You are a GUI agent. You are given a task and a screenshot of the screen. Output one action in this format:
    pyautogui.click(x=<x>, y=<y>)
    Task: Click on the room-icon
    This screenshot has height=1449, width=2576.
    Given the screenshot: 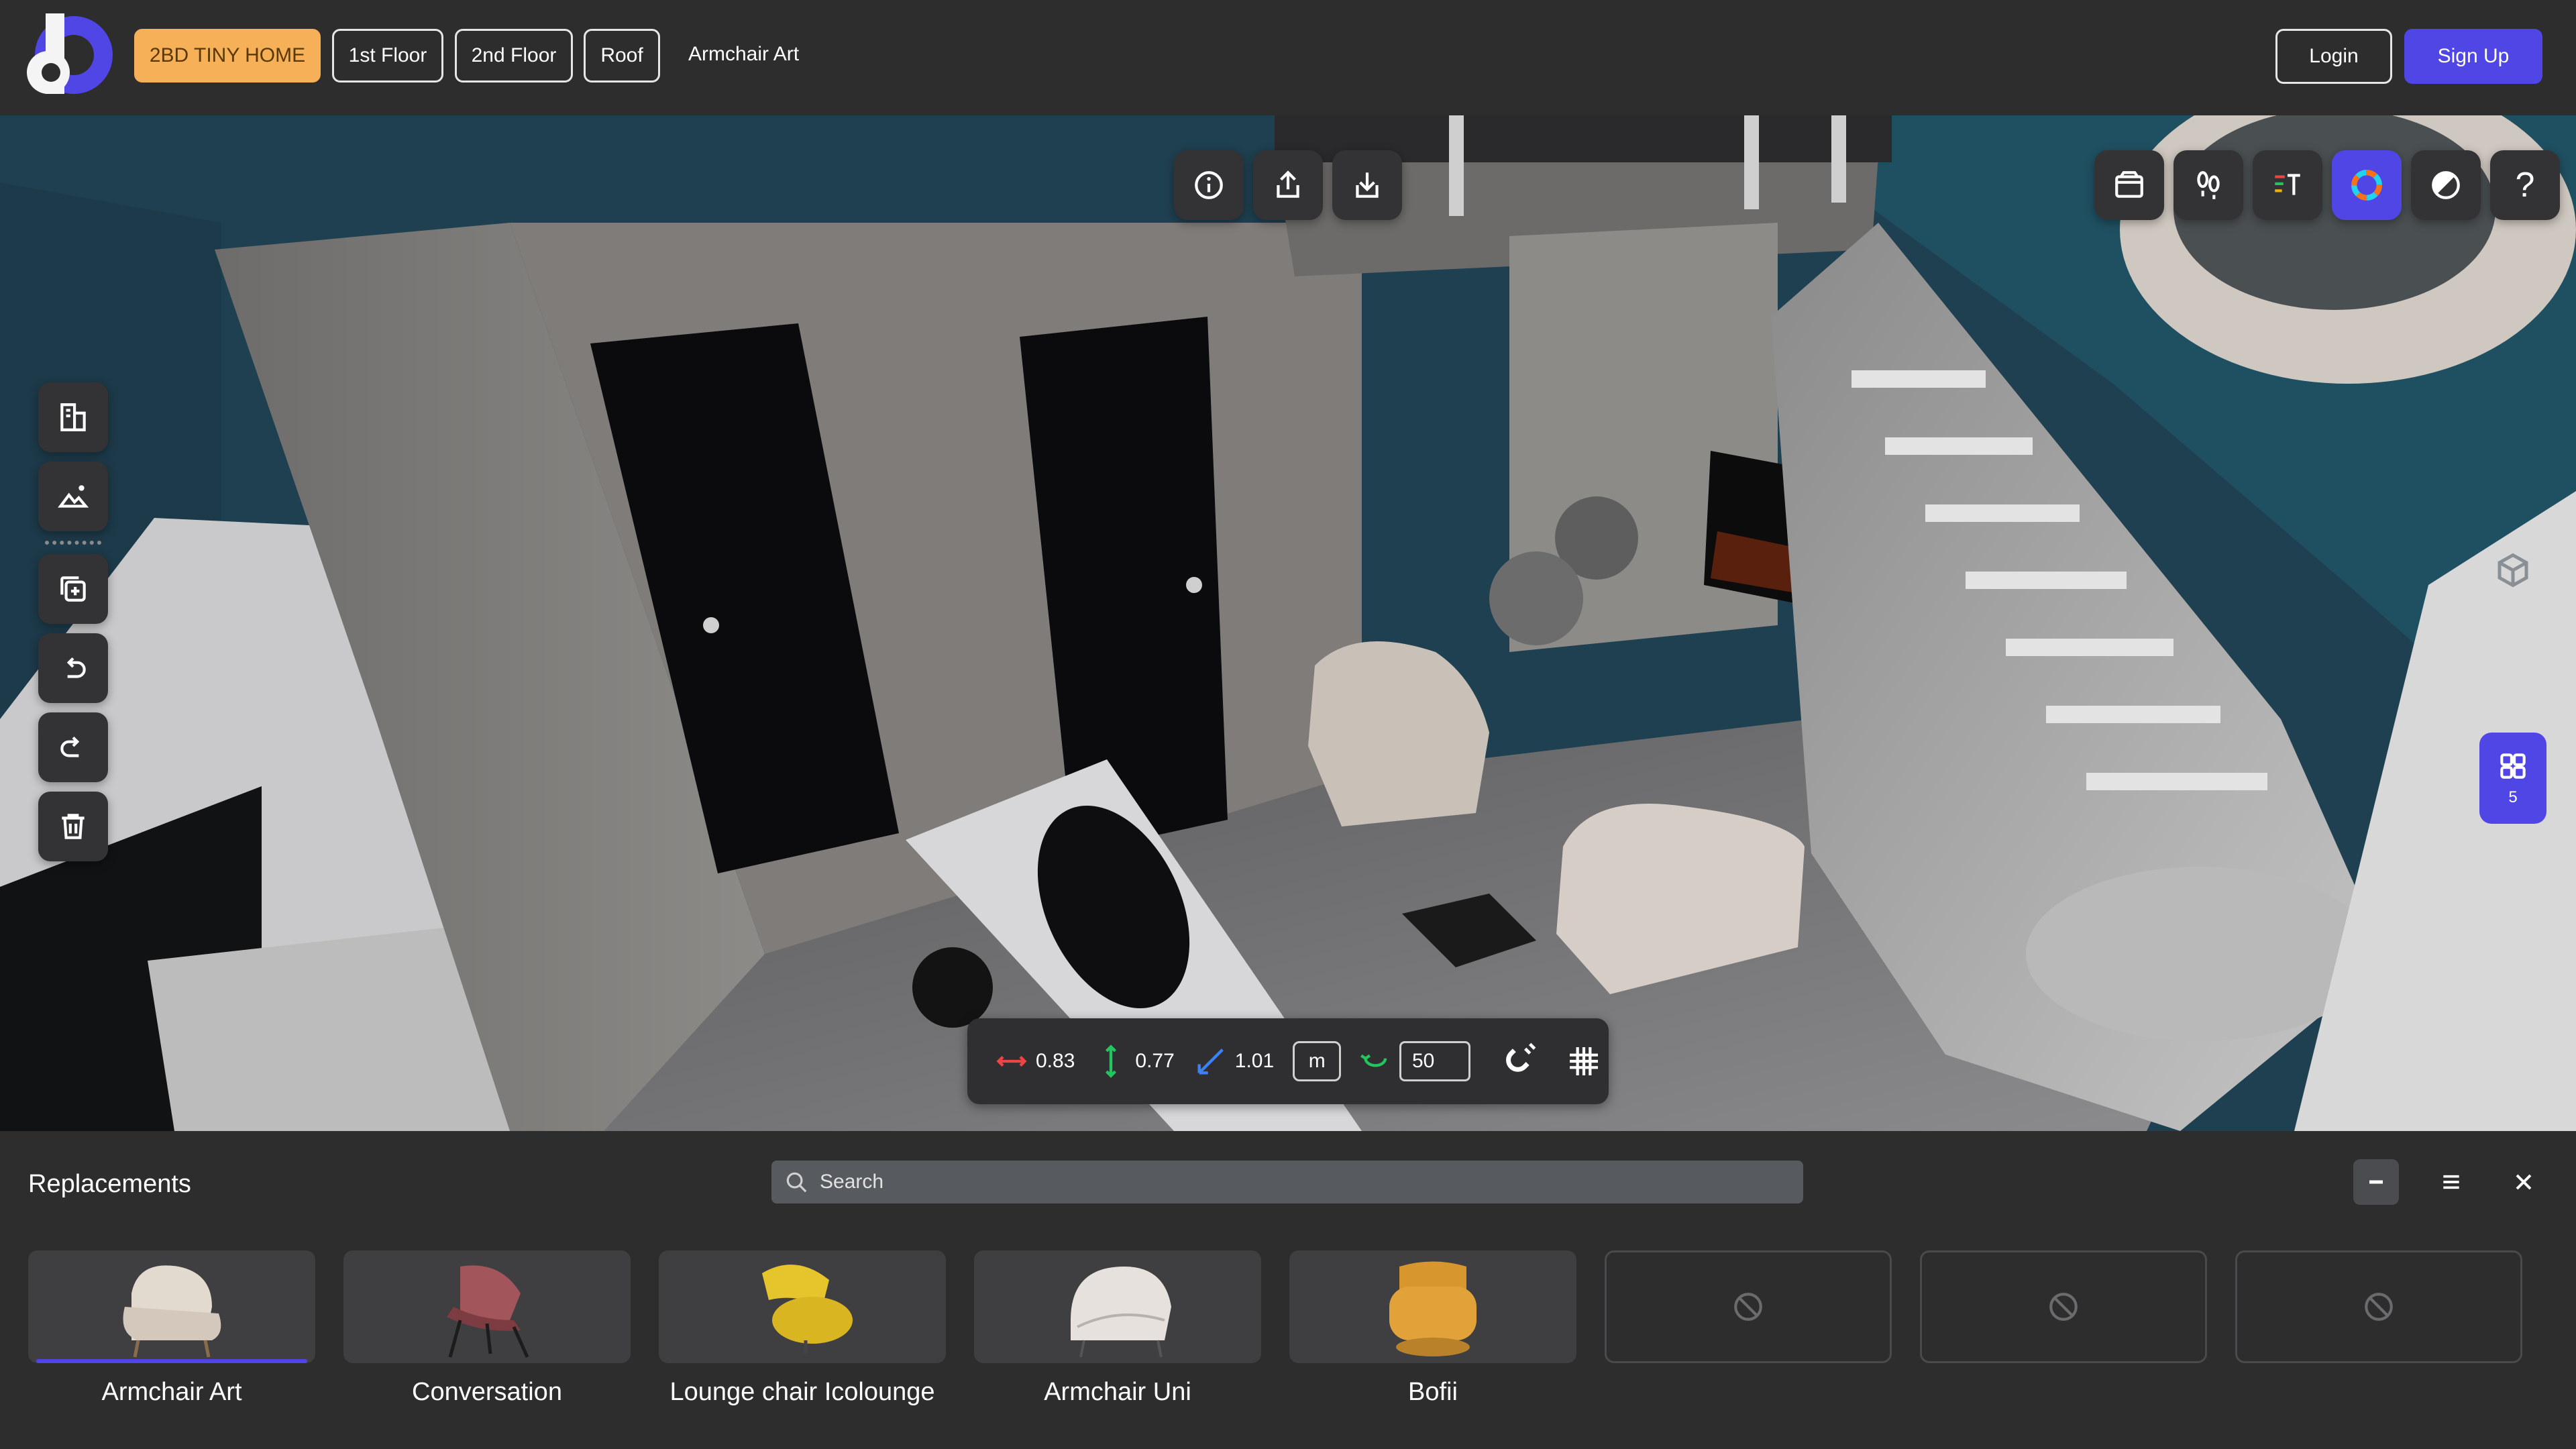 What is the action you would take?
    pyautogui.click(x=2129, y=184)
    